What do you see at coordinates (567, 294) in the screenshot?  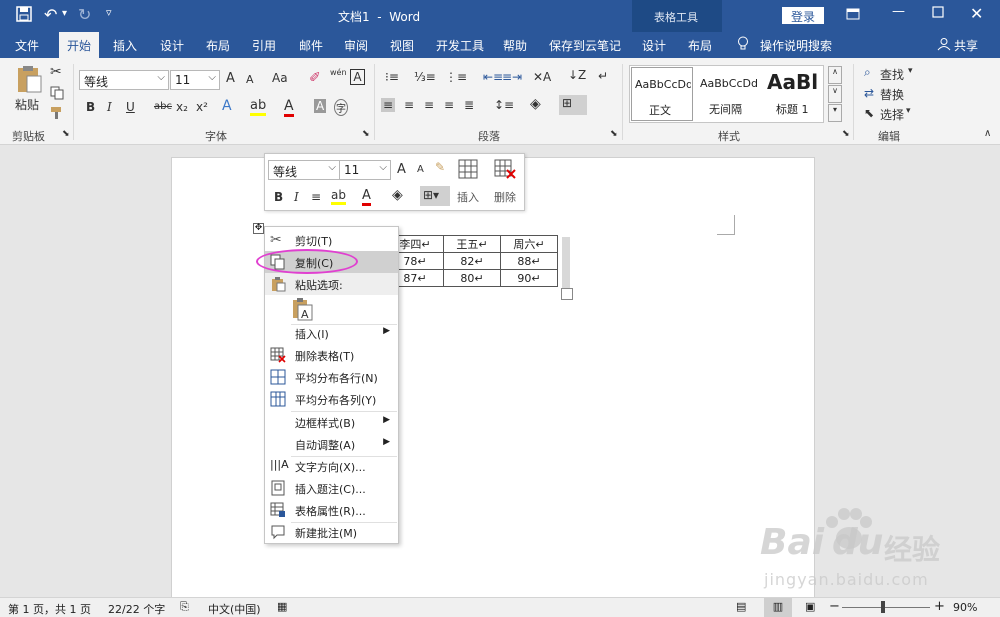 I see `table-resize-handle` at bounding box center [567, 294].